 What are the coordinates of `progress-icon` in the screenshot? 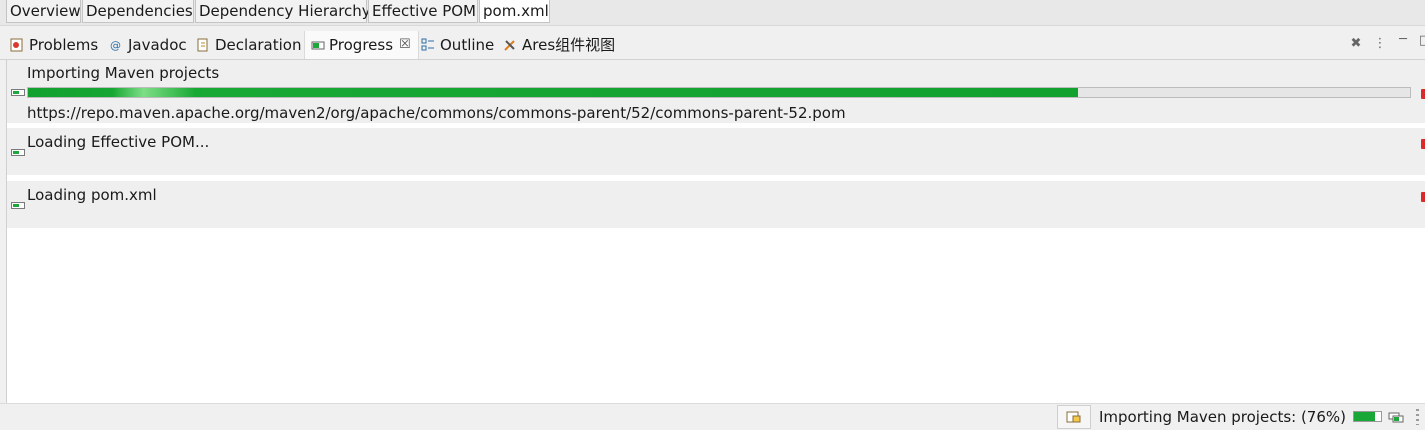 It's located at (318, 45).